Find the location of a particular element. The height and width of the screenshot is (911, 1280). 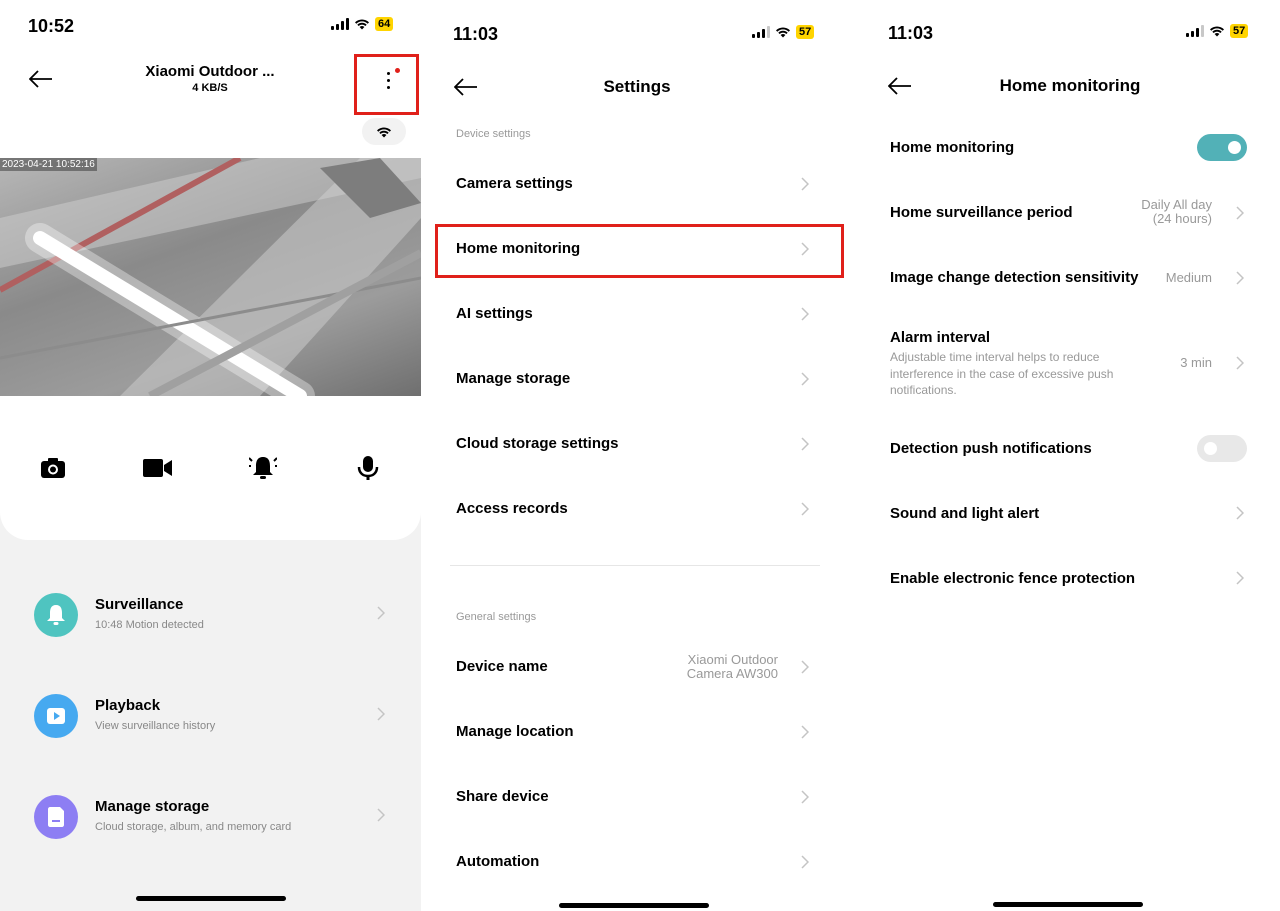

push-notifications-toggle is located at coordinates (1222, 448).